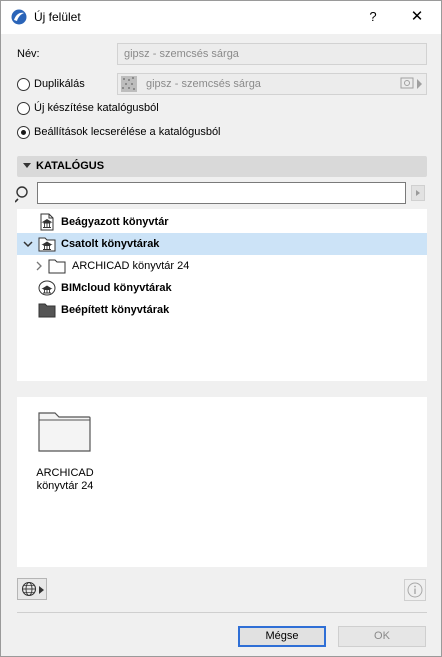  What do you see at coordinates (127, 132) in the screenshot?
I see `radio-replace-settings-label: Beállítások lecserélése a katalógusból` at bounding box center [127, 132].